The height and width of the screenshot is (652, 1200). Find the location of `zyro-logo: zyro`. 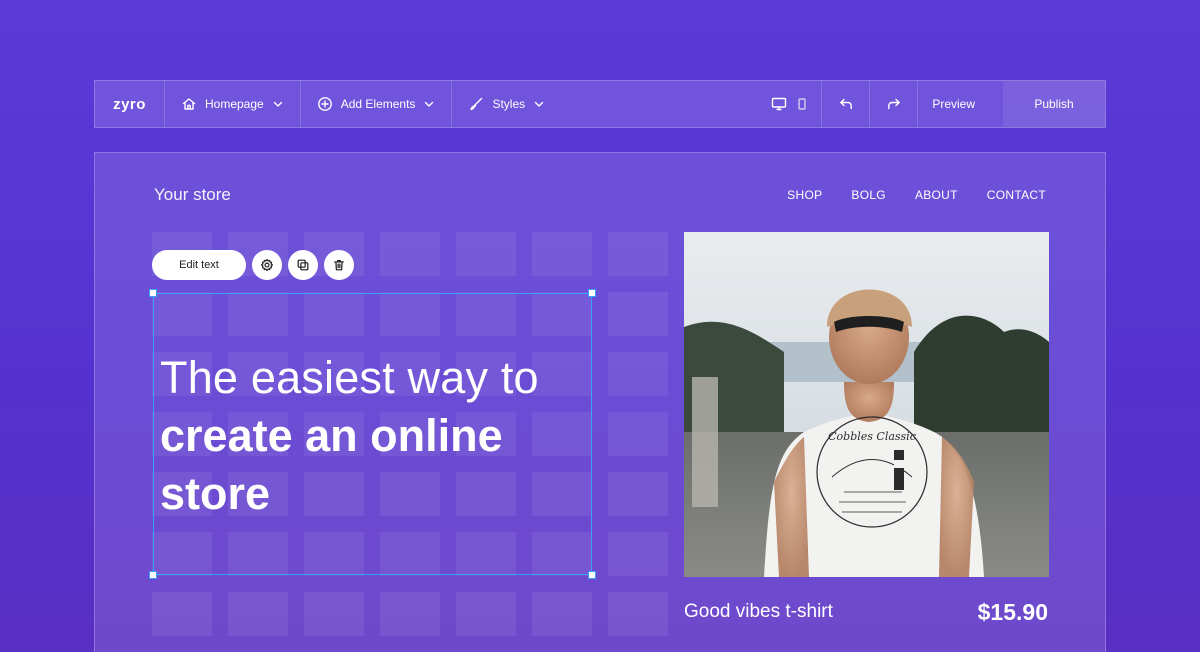

zyro-logo: zyro is located at coordinates (130, 104).